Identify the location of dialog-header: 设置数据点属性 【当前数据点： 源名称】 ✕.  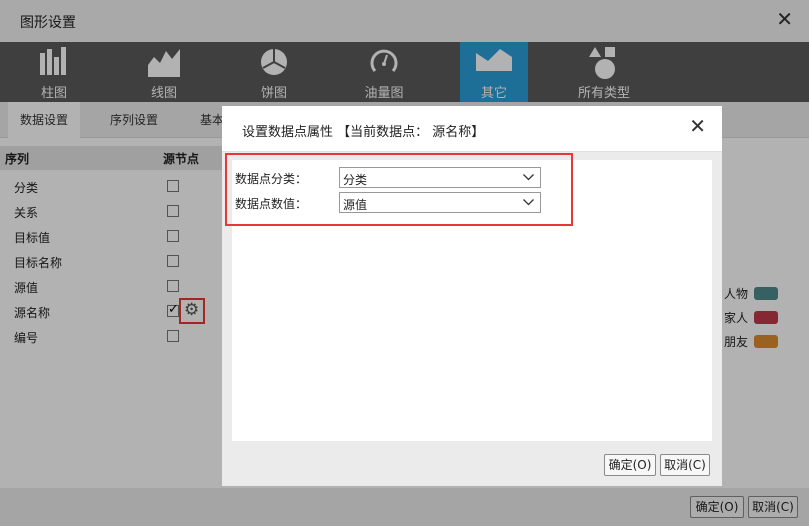
(472, 129).